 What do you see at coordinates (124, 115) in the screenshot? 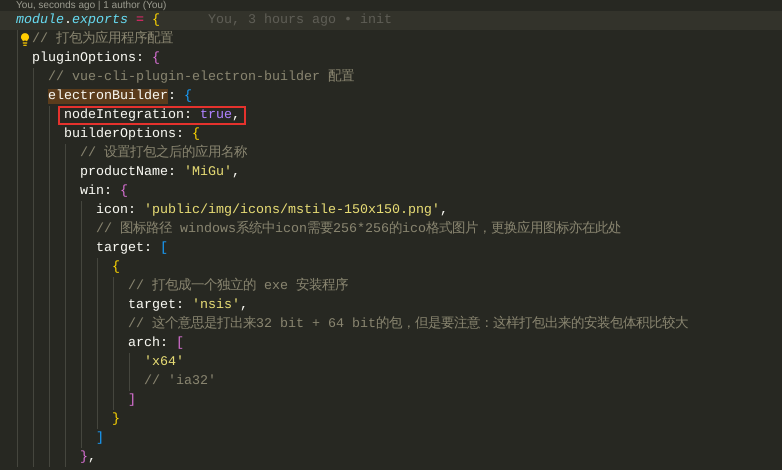
I see `property-key: nodeIntegration` at bounding box center [124, 115].